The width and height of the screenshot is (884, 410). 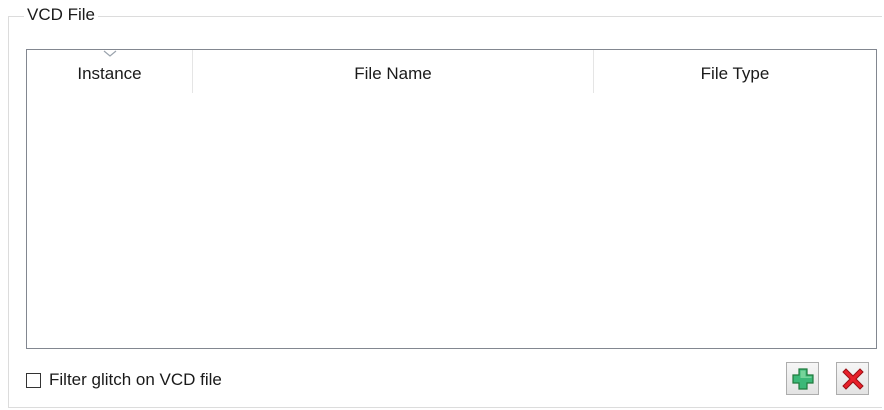 I want to click on close-icon, so click(x=852, y=378).